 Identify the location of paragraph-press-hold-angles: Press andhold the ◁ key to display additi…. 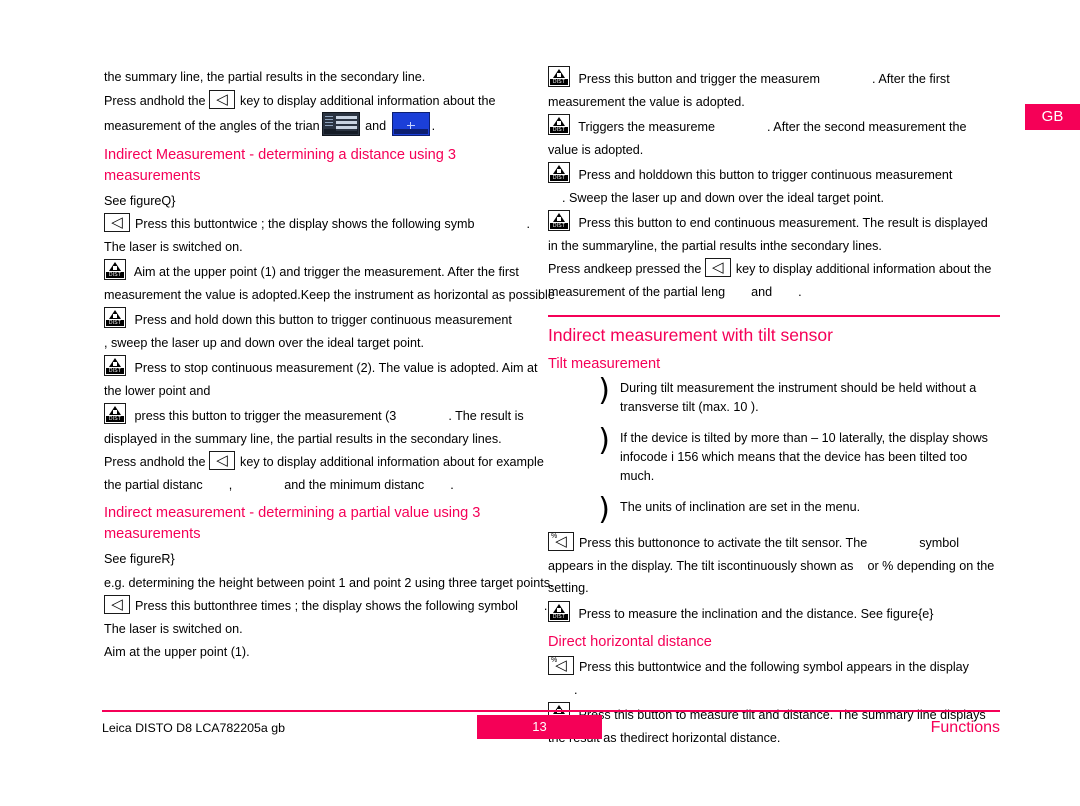
(330, 113).